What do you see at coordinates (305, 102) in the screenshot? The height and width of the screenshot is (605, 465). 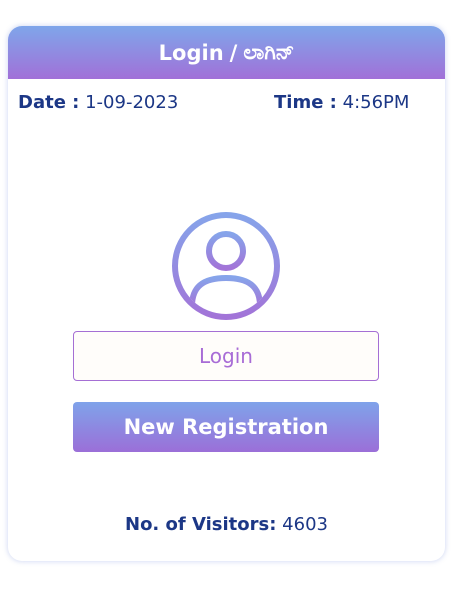 I see `time-label: Time :` at bounding box center [305, 102].